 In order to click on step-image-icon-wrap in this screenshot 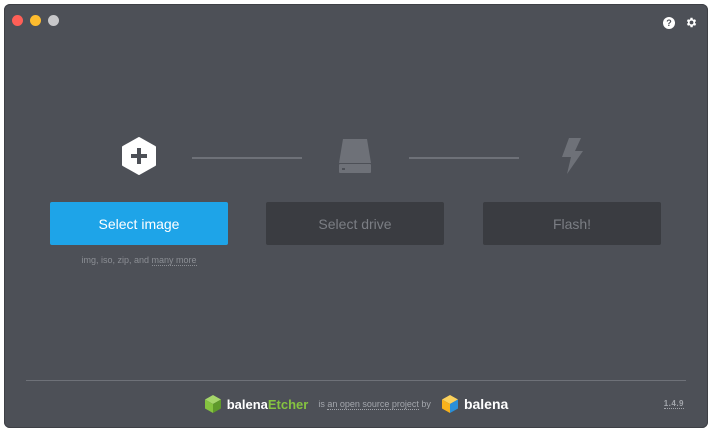, I will do `click(139, 156)`.